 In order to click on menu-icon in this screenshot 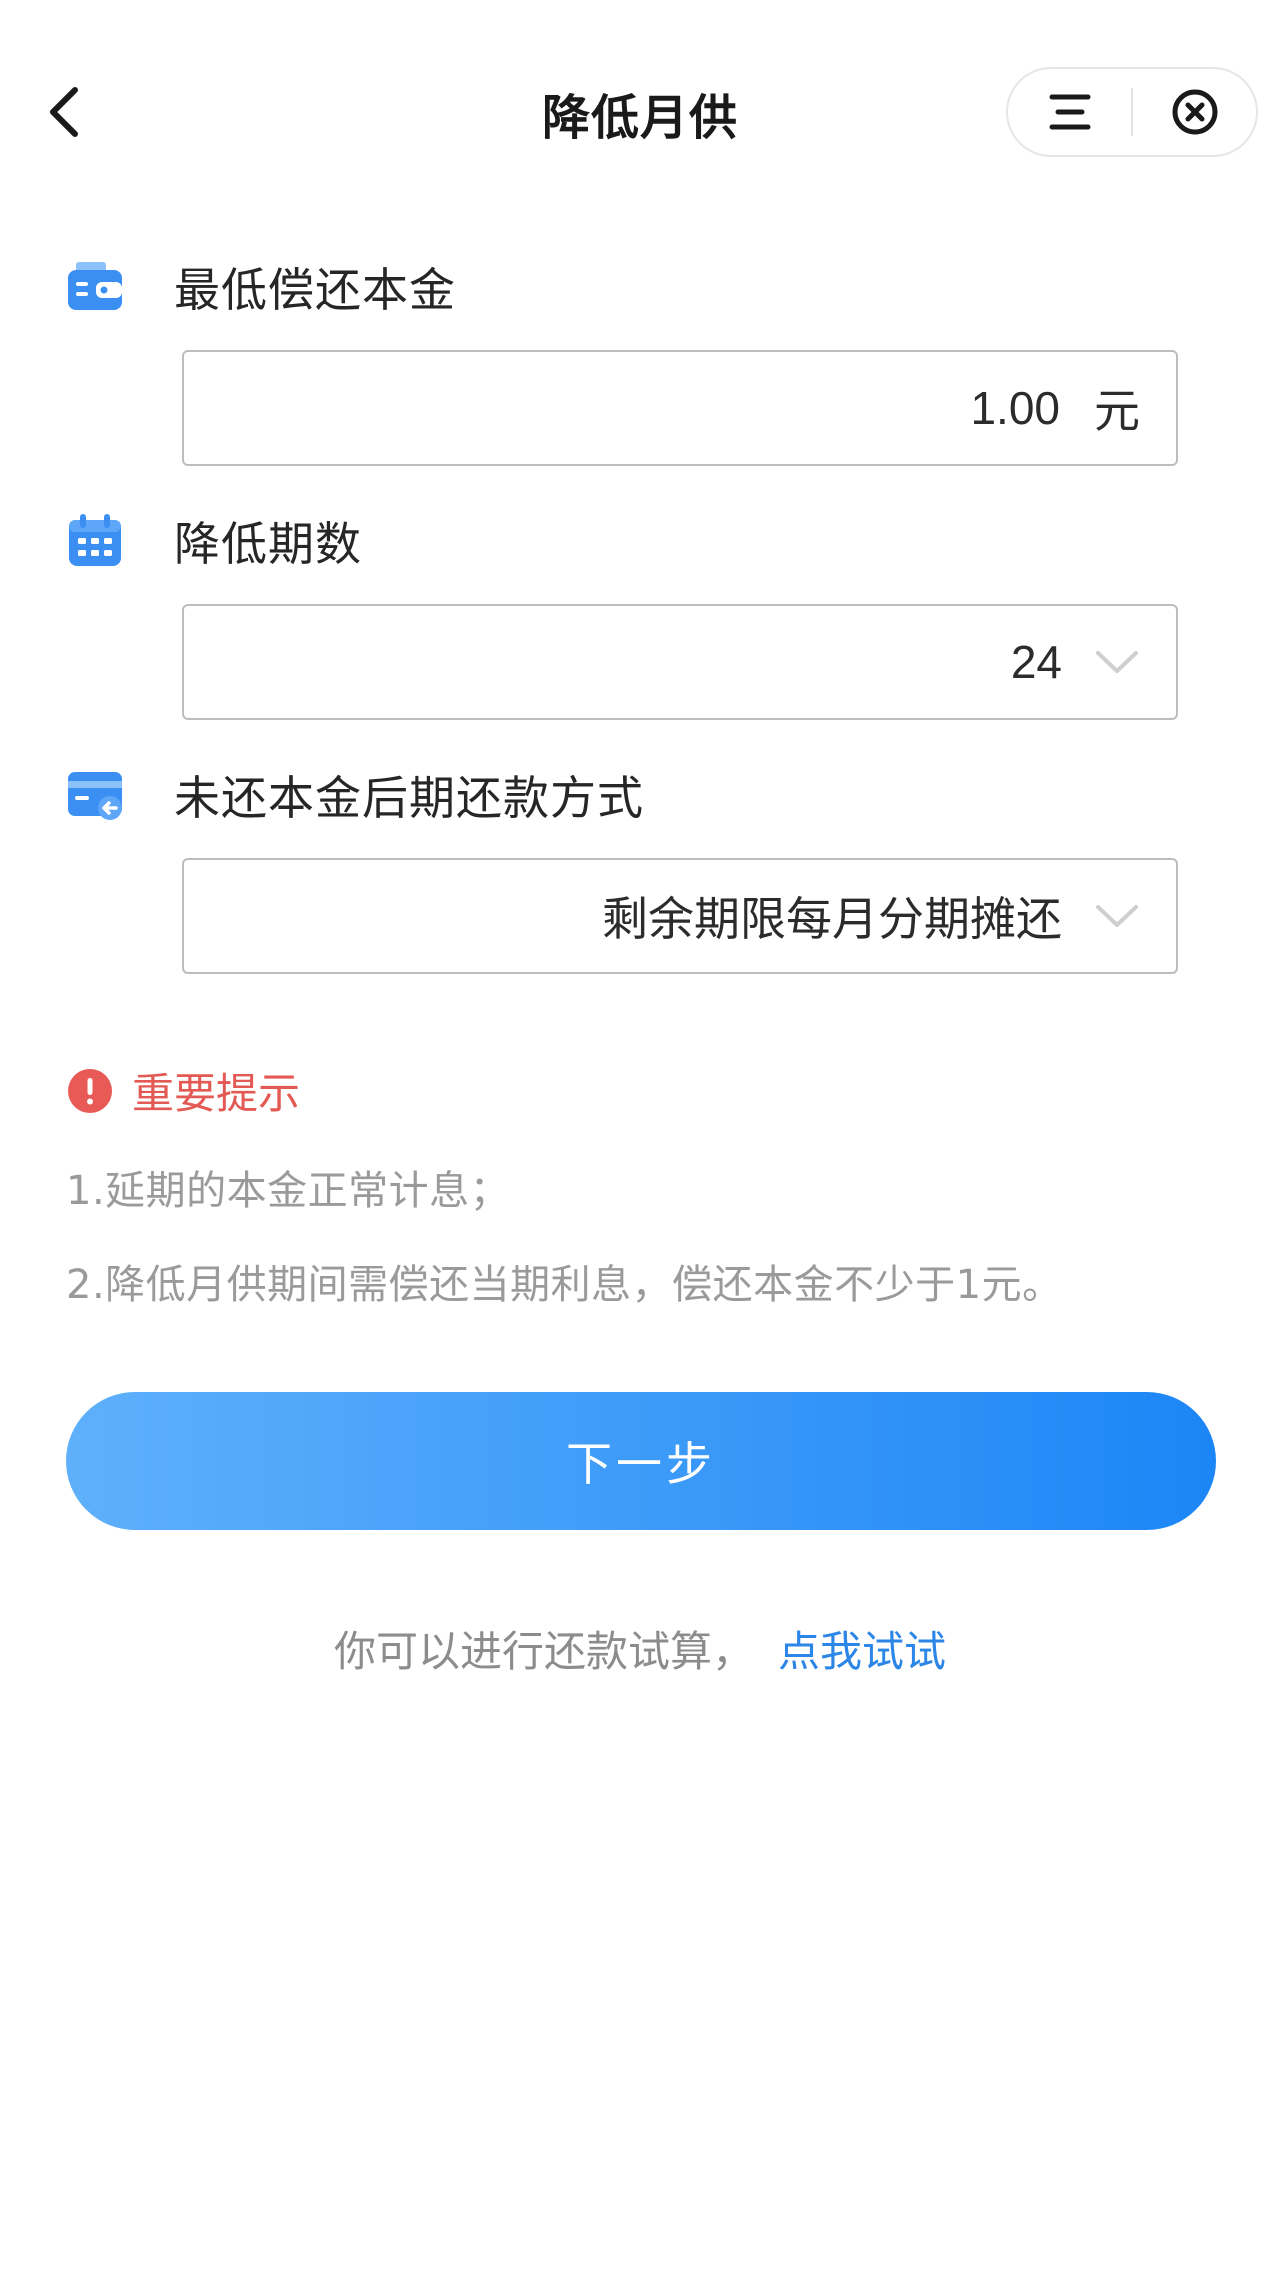, I will do `click(1069, 112)`.